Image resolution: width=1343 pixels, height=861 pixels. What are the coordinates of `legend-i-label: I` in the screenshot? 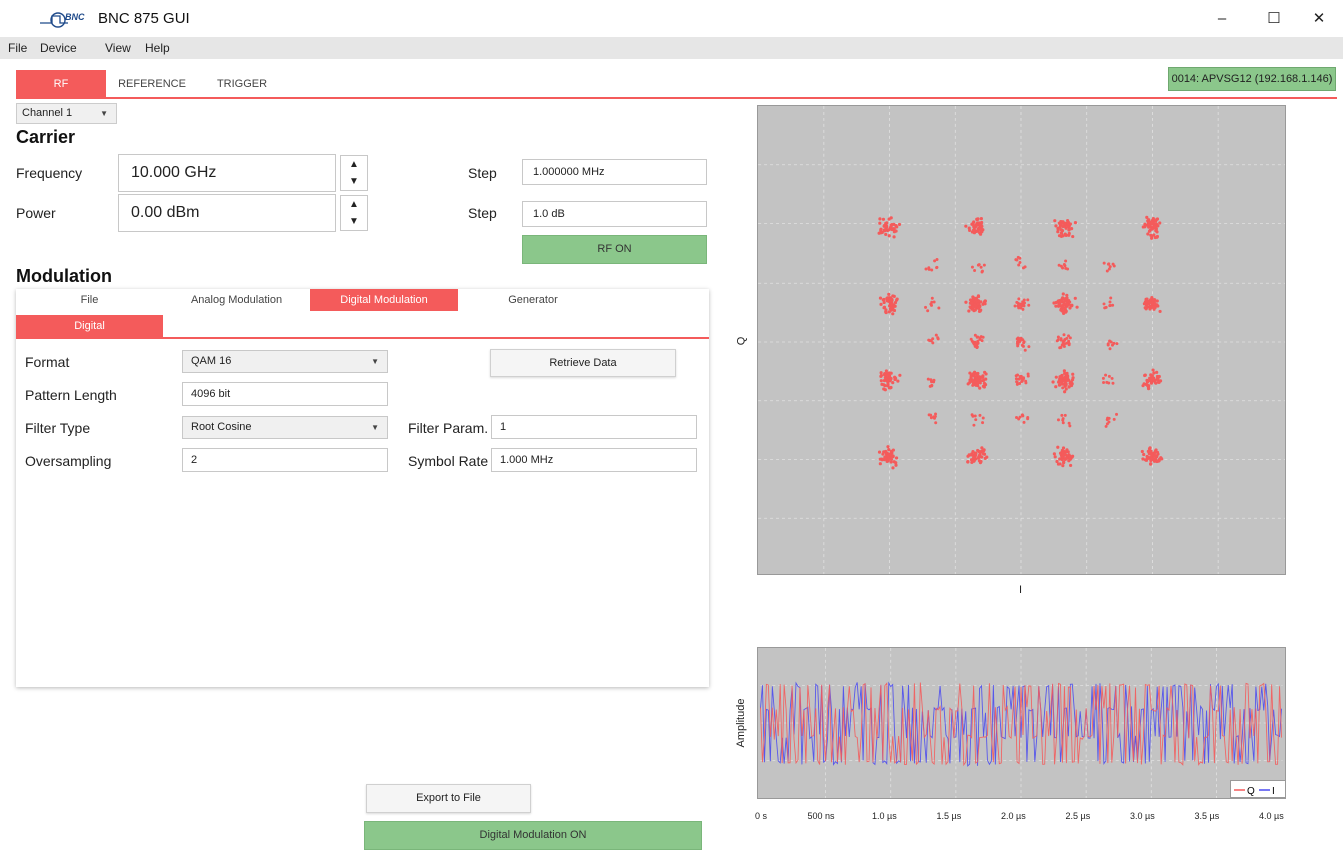 It's located at (1273, 791).